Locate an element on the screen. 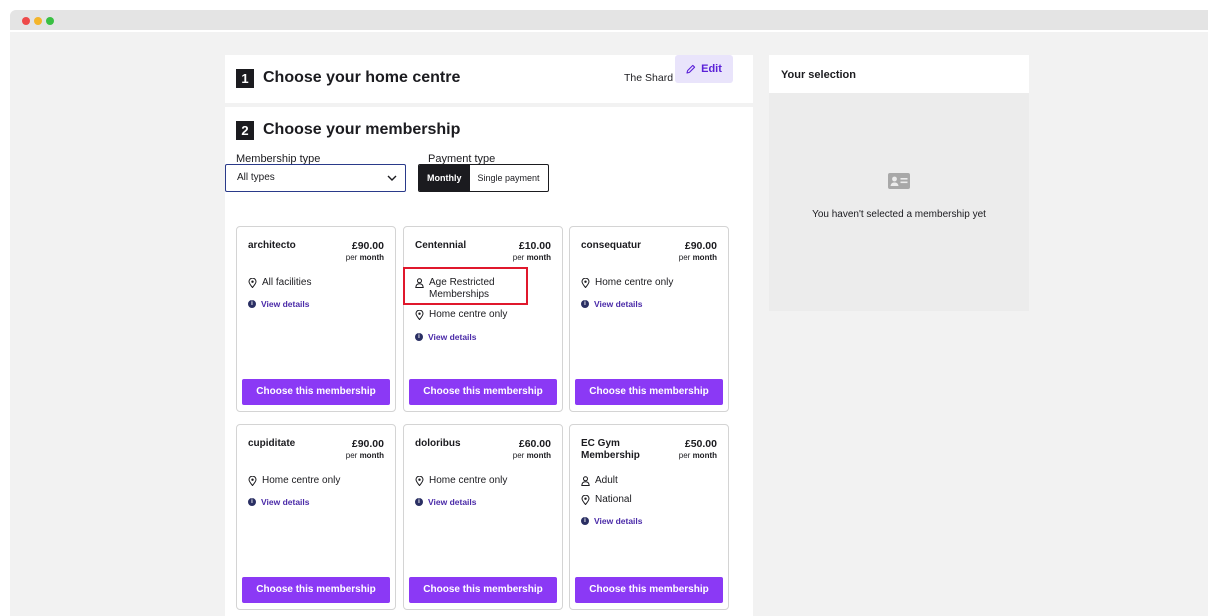  membership-price: £50.00 is located at coordinates (700, 444).